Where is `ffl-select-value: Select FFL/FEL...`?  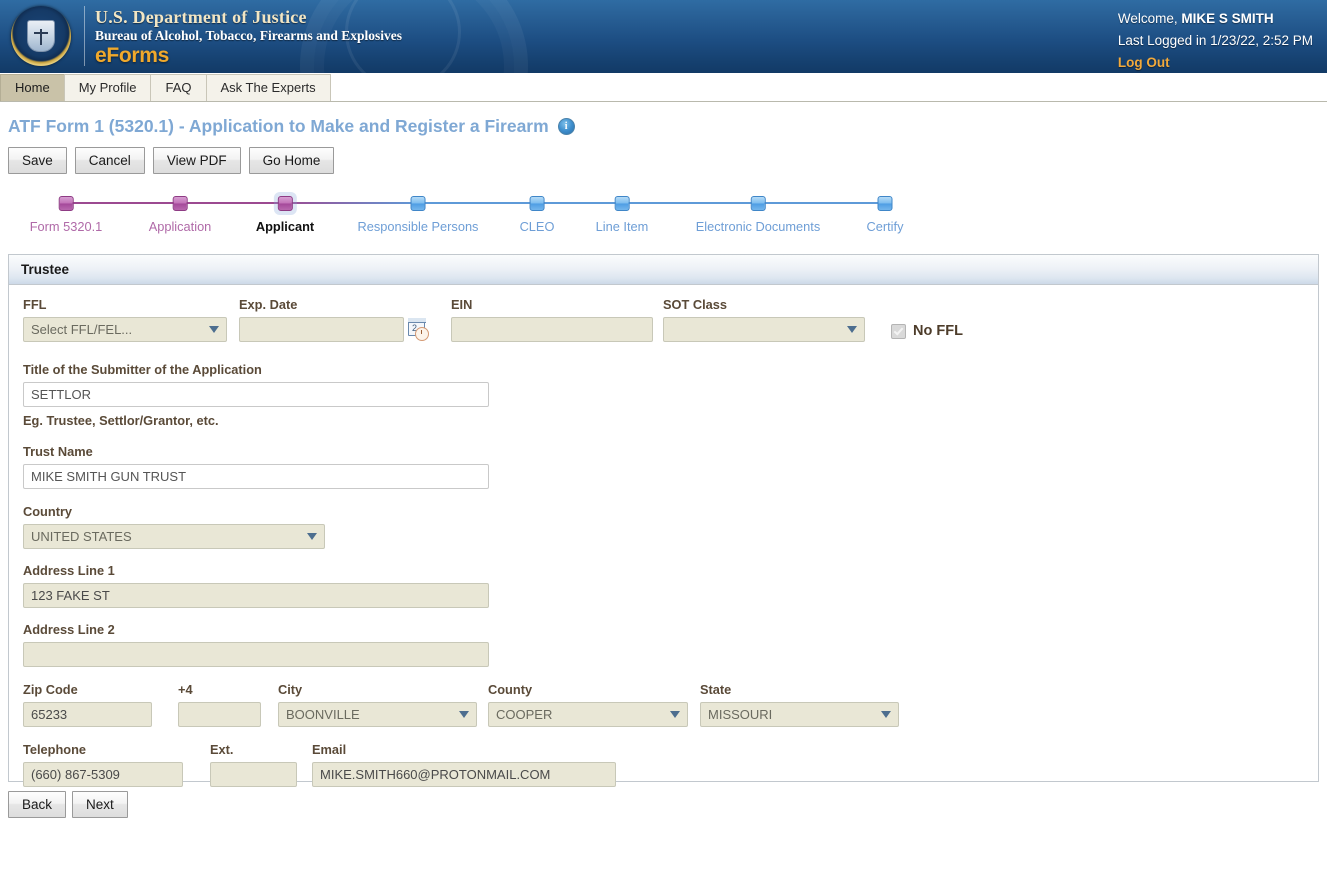
ffl-select-value: Select FFL/FEL... is located at coordinates (82, 329).